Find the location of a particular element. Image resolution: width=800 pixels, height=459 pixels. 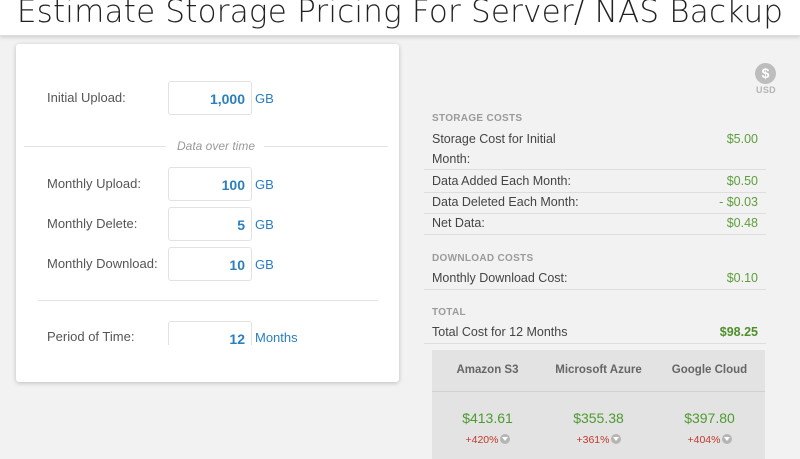

data-over-time-label: Data over time is located at coordinates (216, 146).